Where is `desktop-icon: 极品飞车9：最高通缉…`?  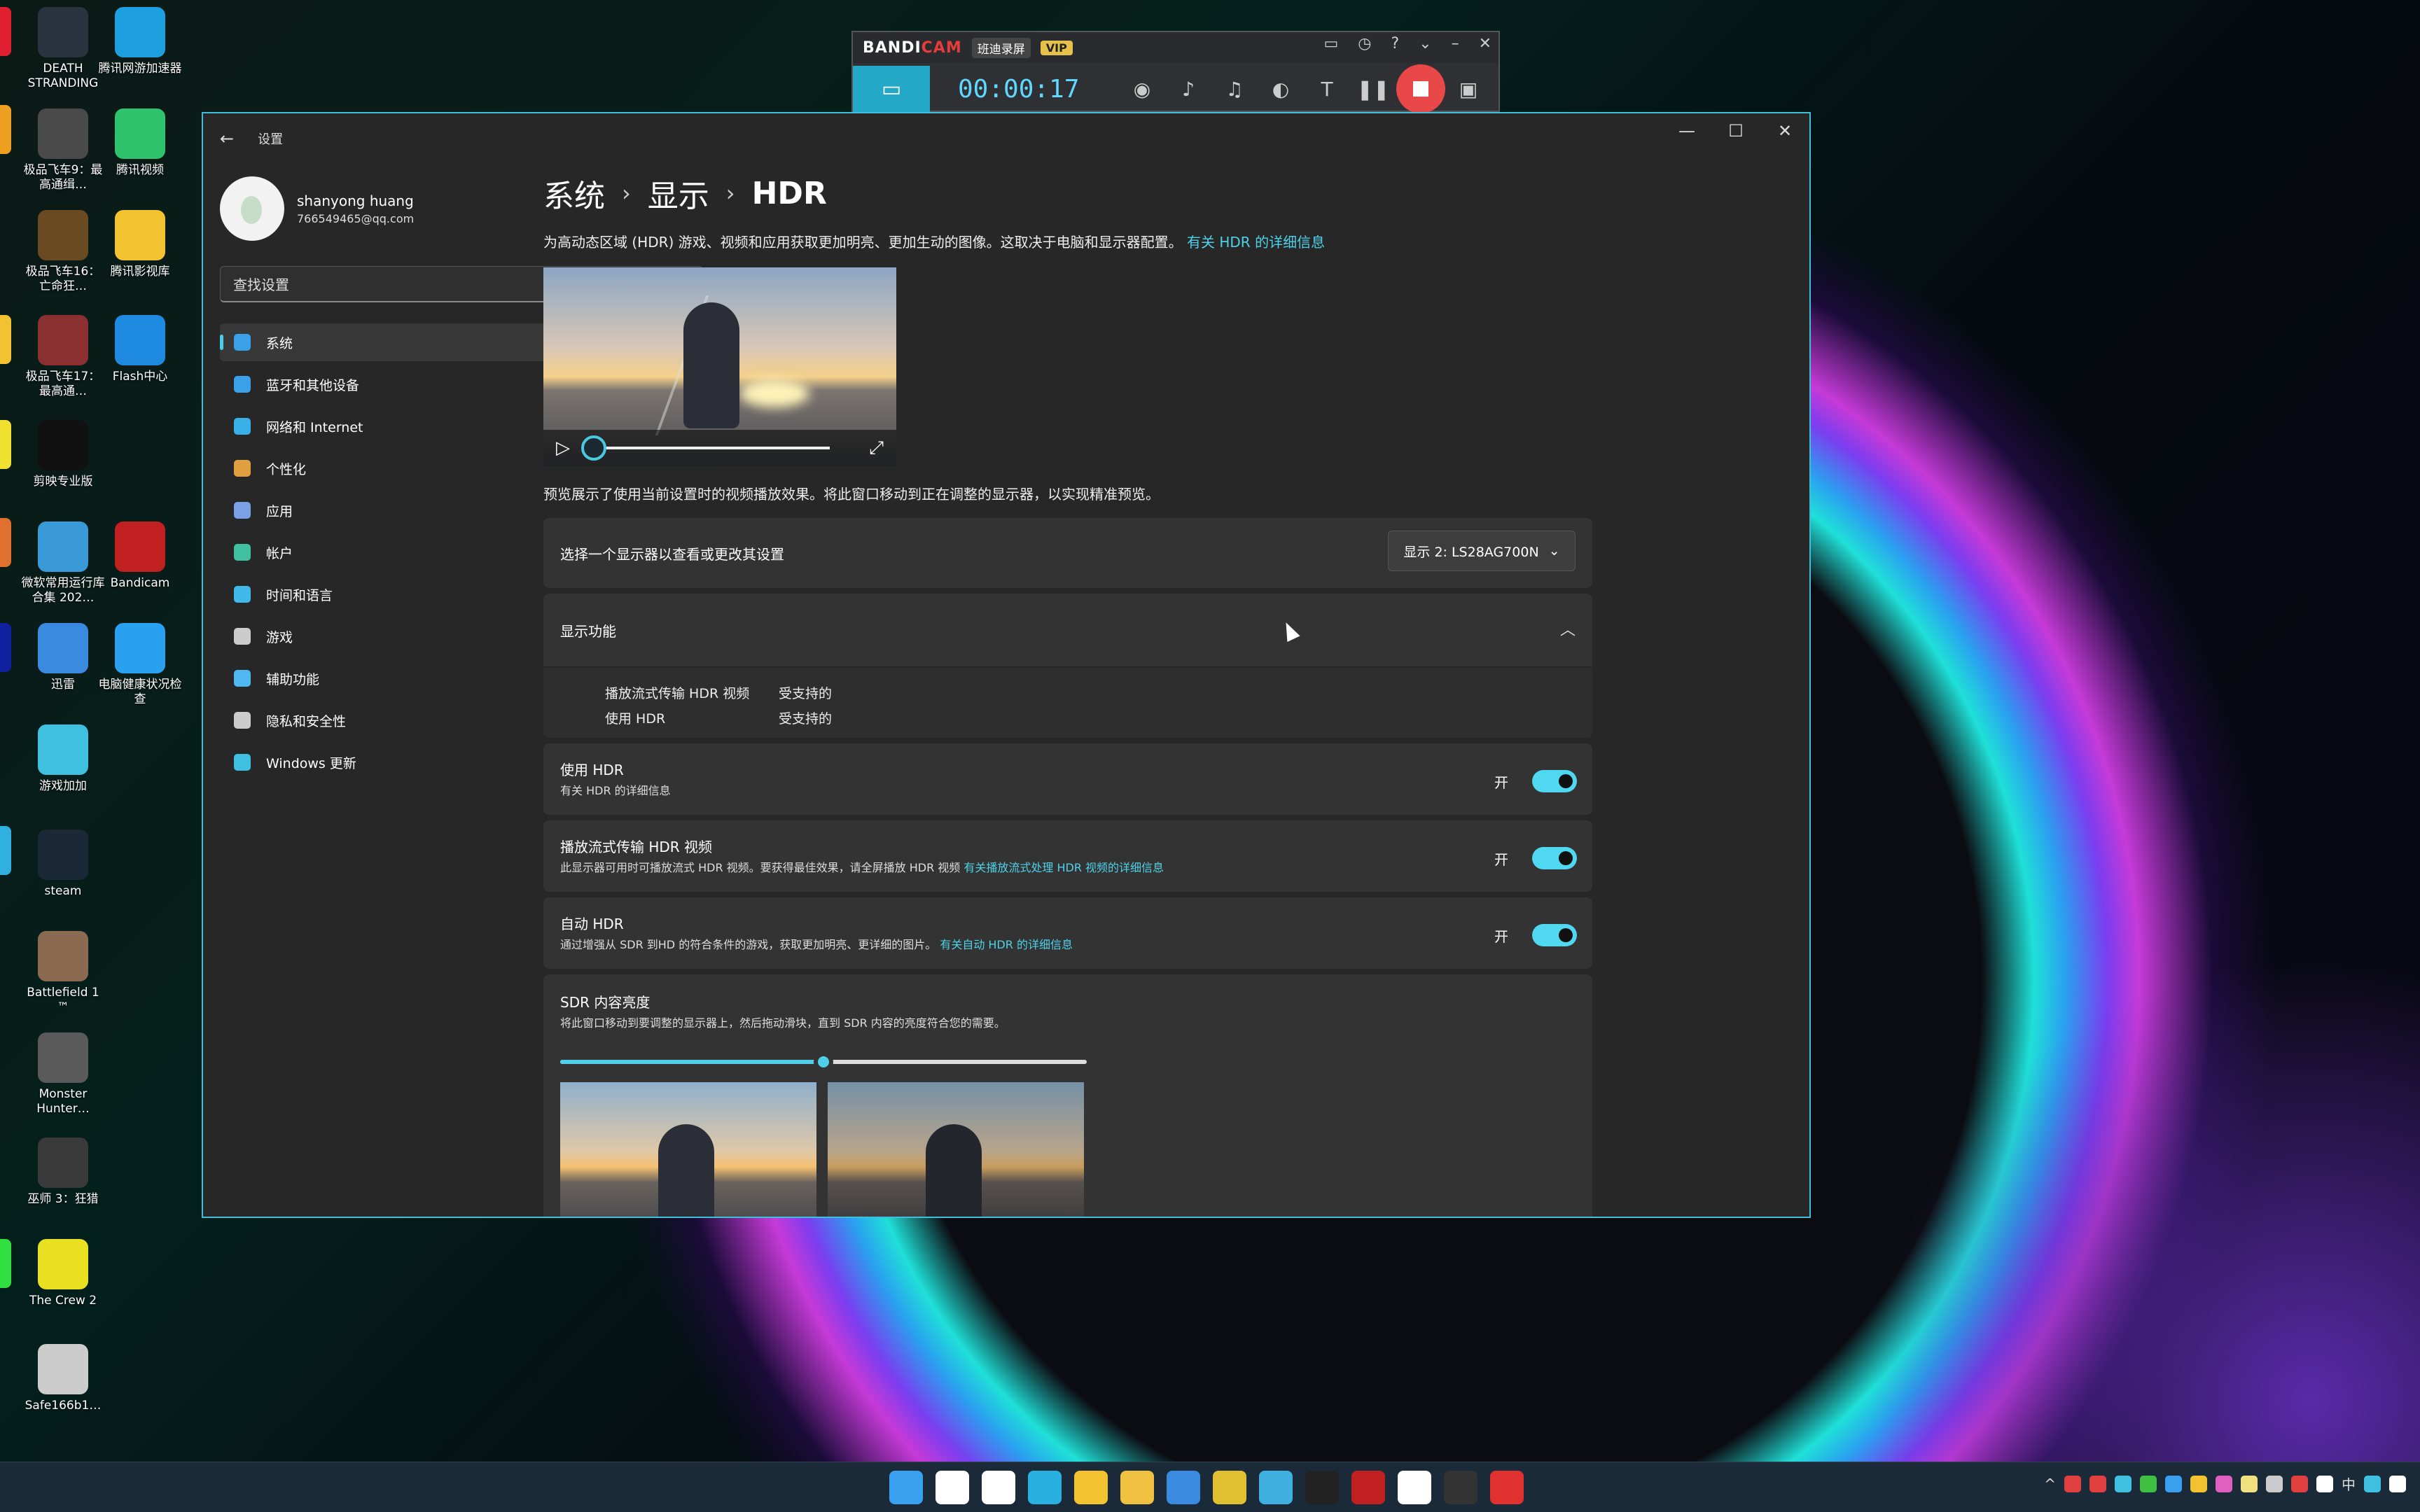 desktop-icon: 极品飞车9：最高通缉… is located at coordinates (63, 150).